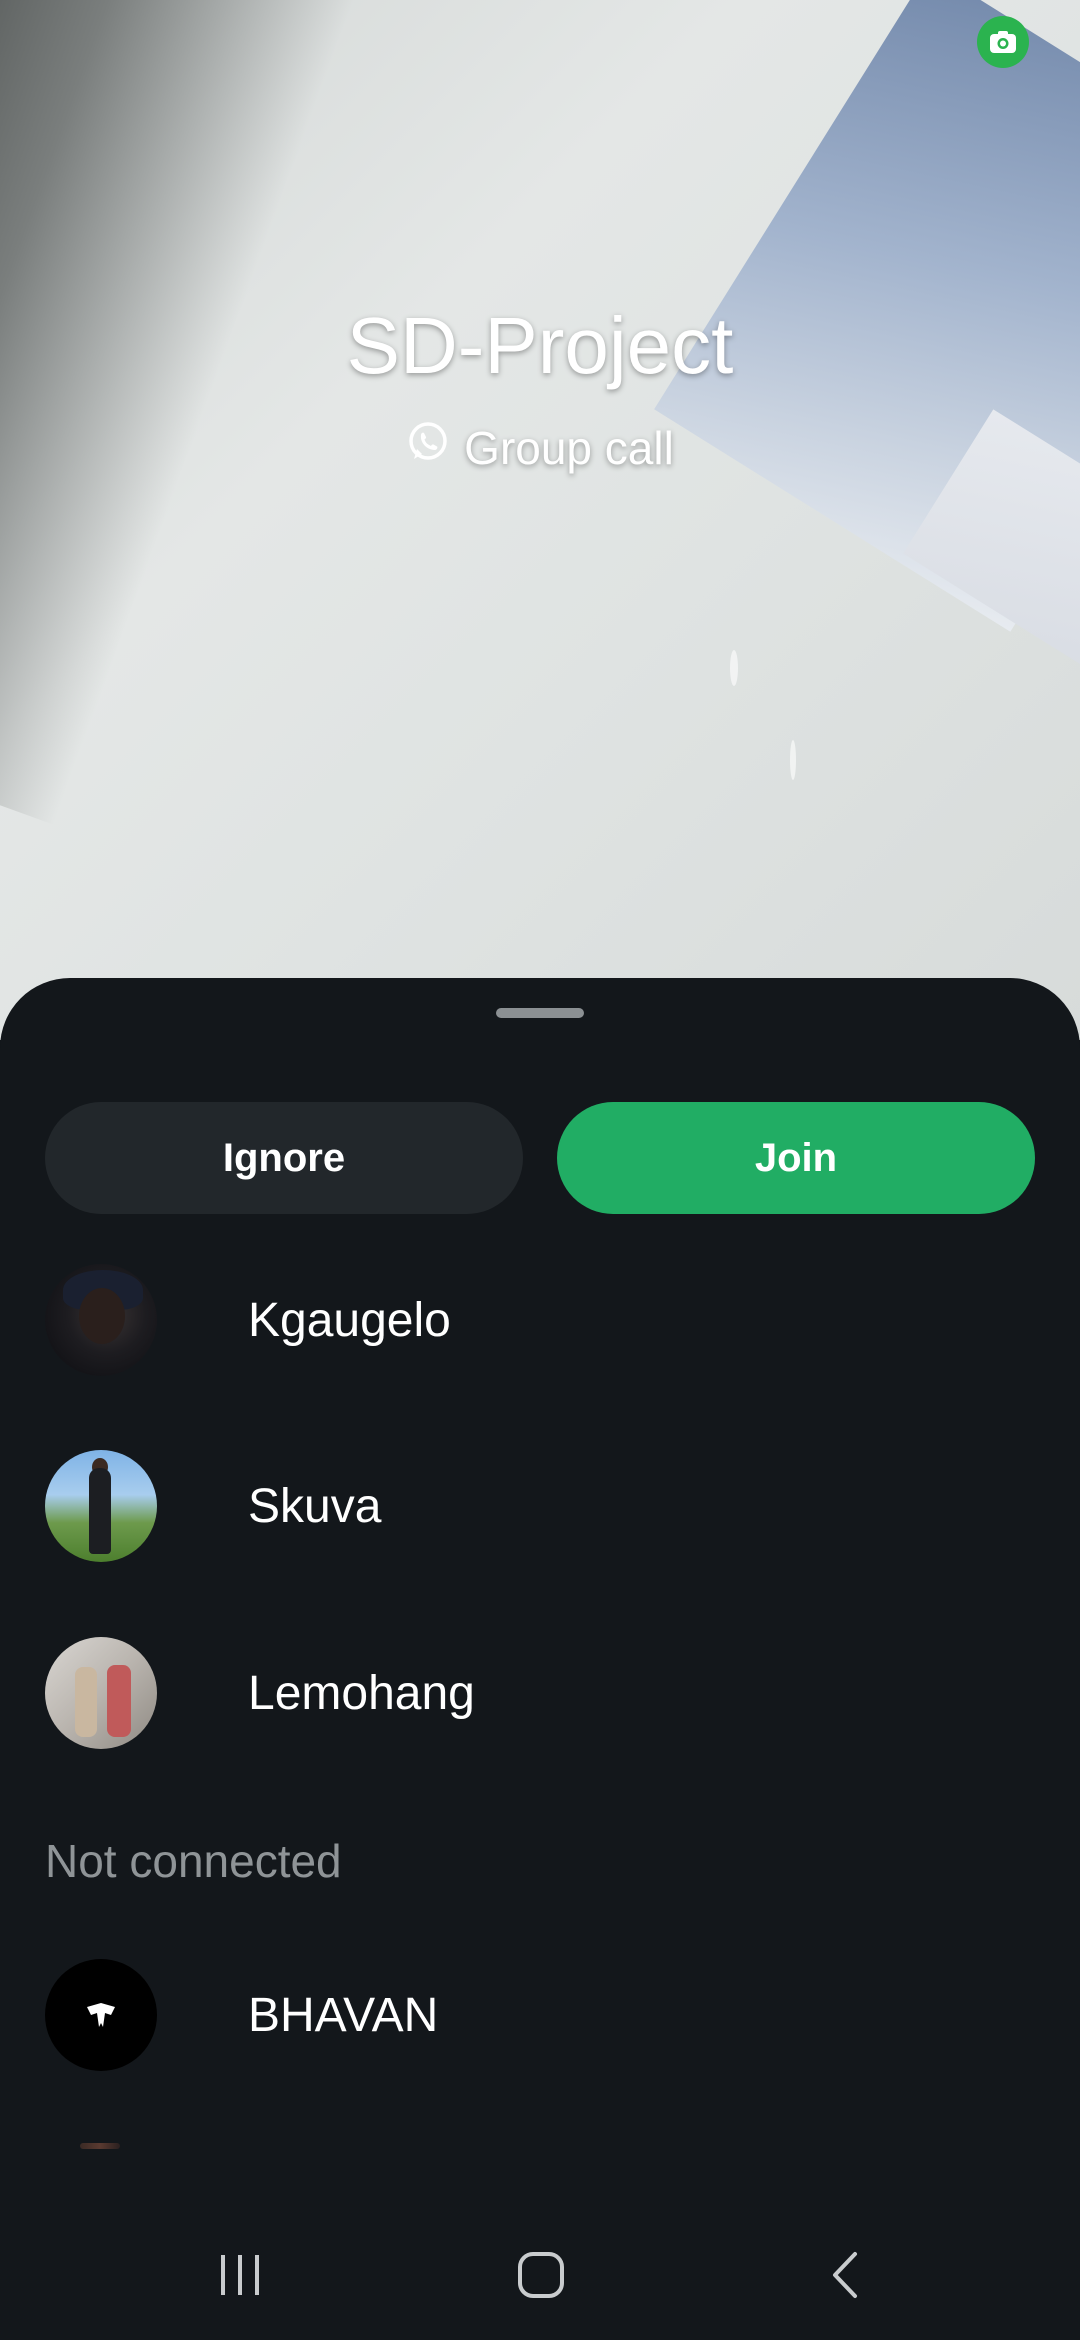 Image resolution: width=1080 pixels, height=2340 pixels. Describe the element at coordinates (569, 447) in the screenshot. I see `call-type-label: Group call` at that location.